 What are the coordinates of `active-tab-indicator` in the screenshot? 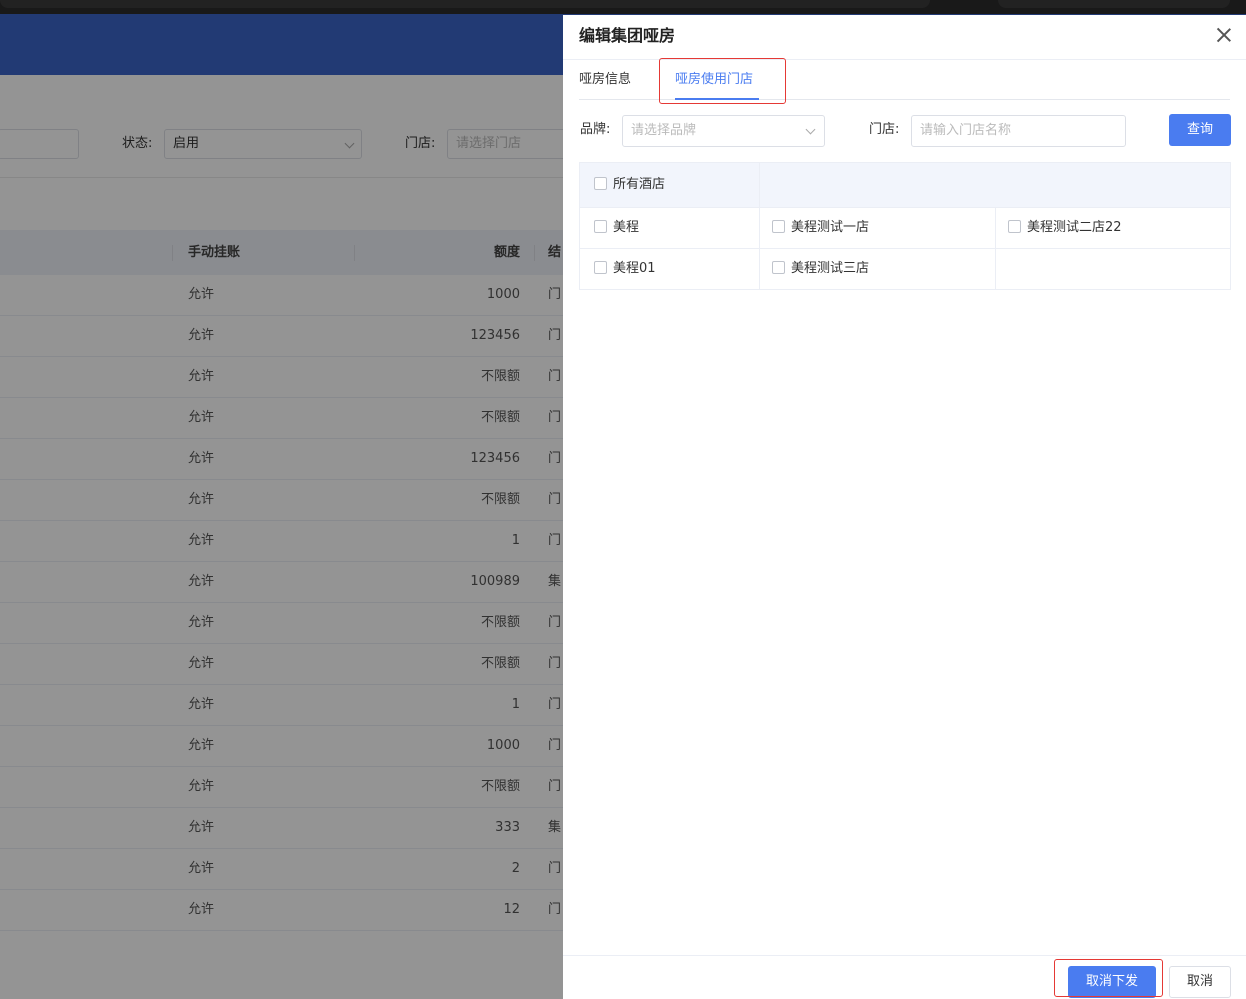 It's located at (717, 99).